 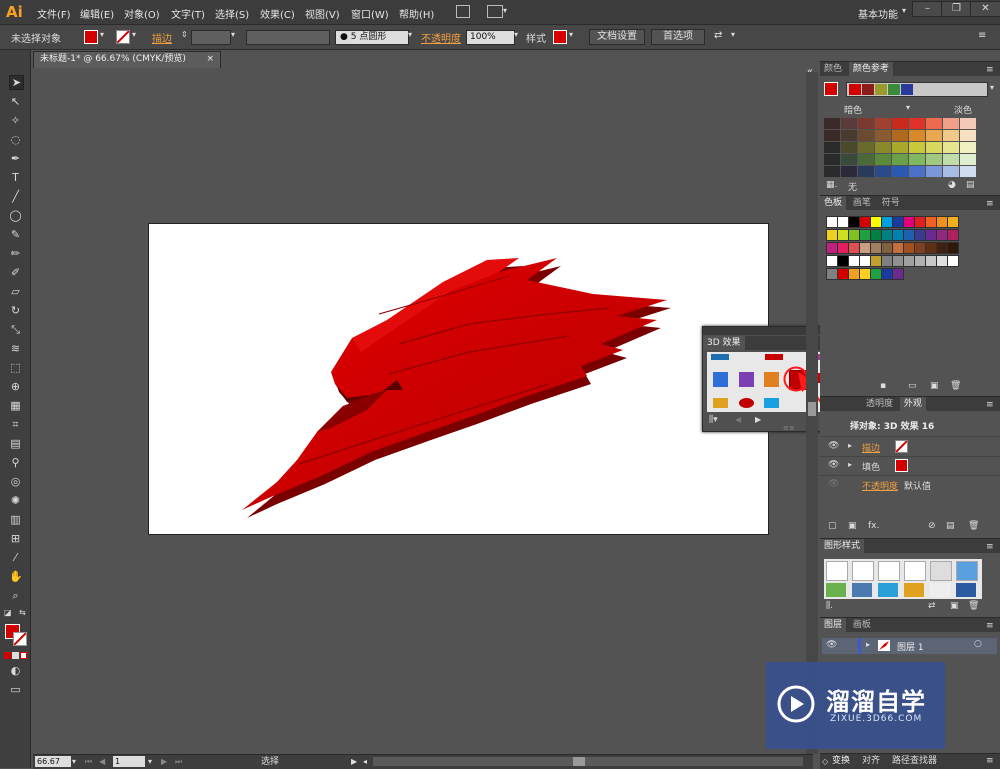 What do you see at coordinates (15, 595) in the screenshot?
I see `zoom-tool-icon: ⌕` at bounding box center [15, 595].